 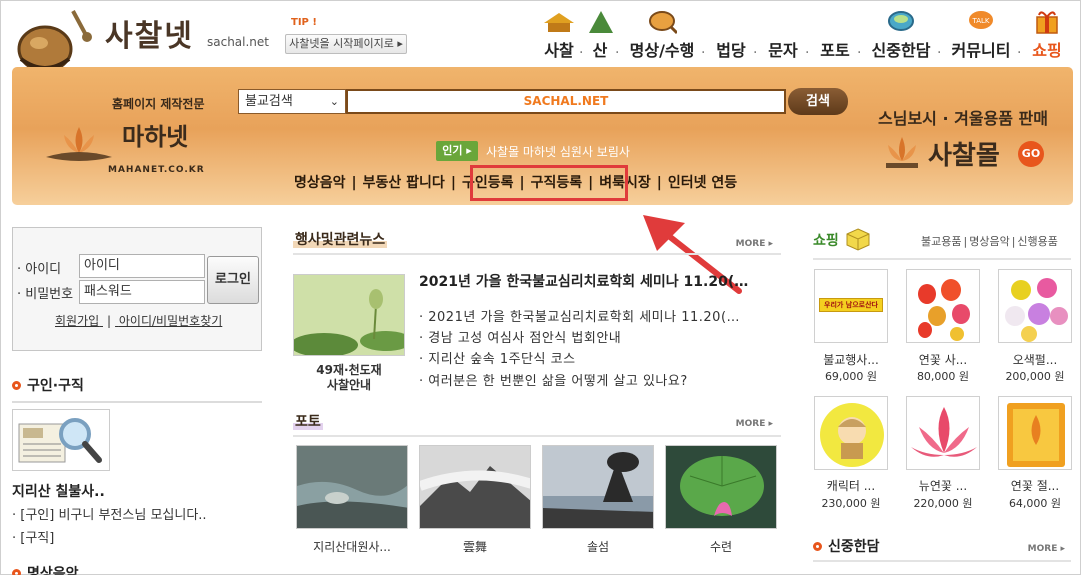 I want to click on quicklink-meditation-music: 명상음악, so click(x=320, y=183).